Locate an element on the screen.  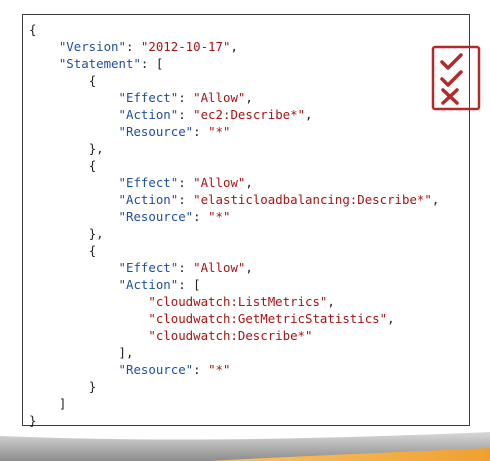
code-line: "Statement": [ is located at coordinates (111, 63).